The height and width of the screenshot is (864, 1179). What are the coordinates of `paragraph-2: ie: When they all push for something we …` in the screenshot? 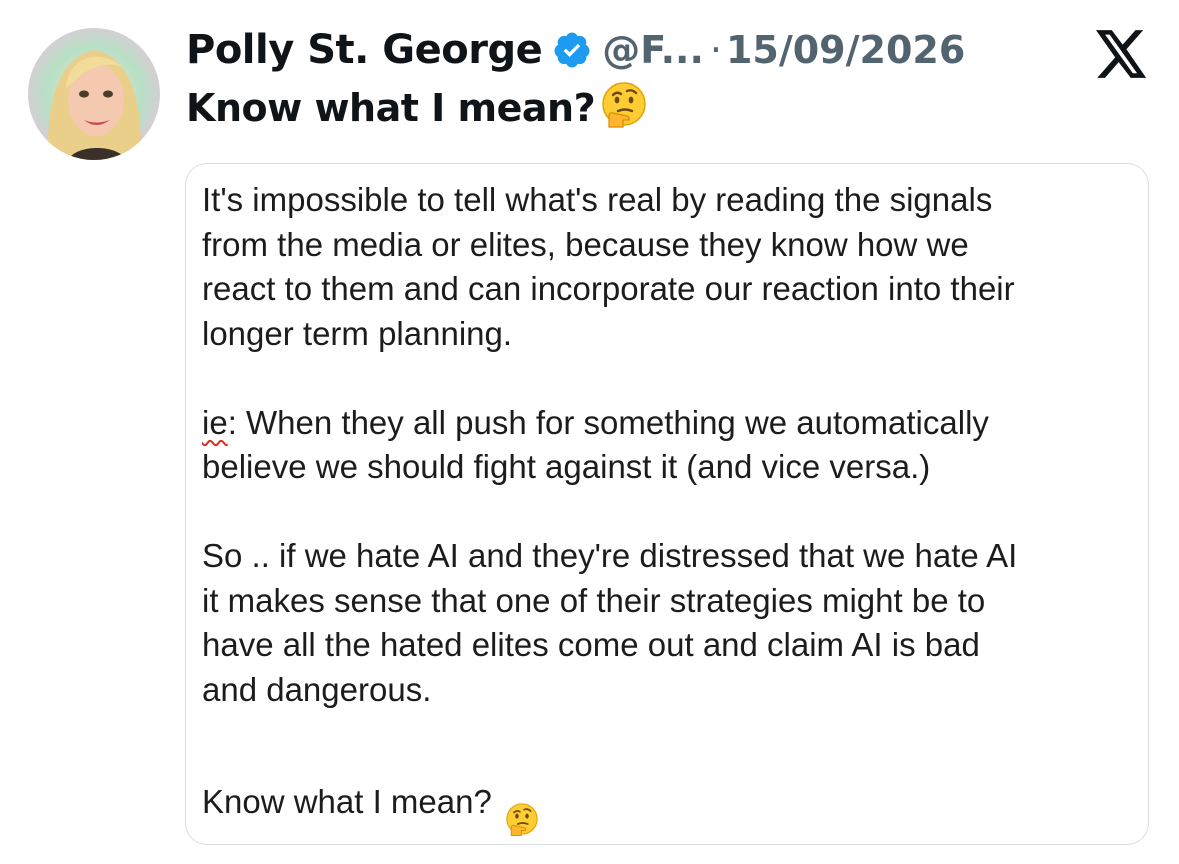 It's located at (675, 445).